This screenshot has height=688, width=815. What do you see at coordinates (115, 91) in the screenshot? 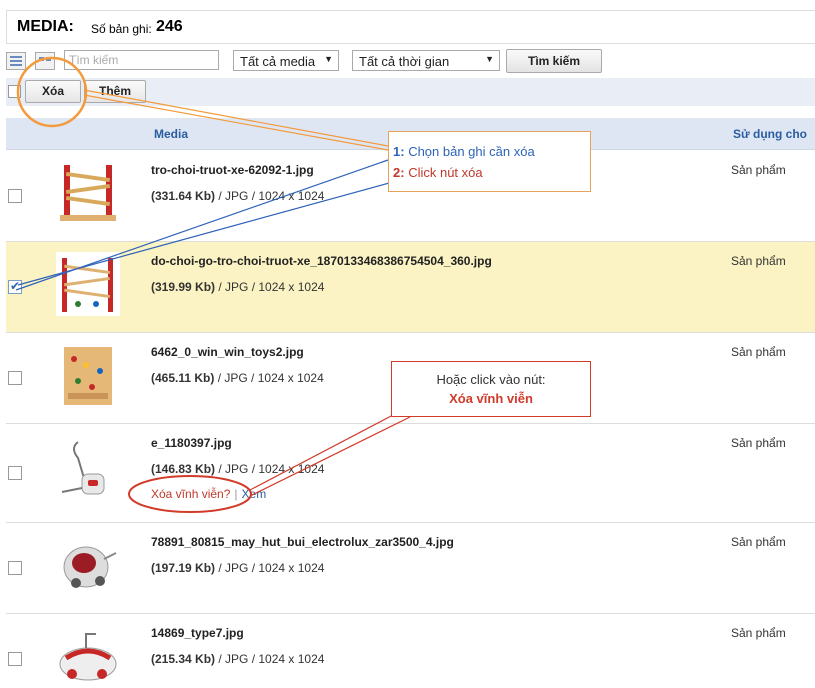
I see `add-button: Thêm` at bounding box center [115, 91].